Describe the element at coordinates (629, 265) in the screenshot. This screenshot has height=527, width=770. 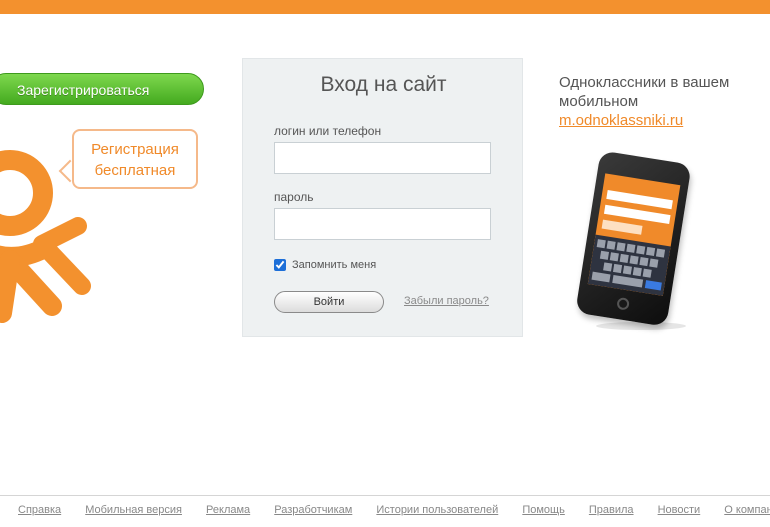
I see `phone-keyboard` at that location.